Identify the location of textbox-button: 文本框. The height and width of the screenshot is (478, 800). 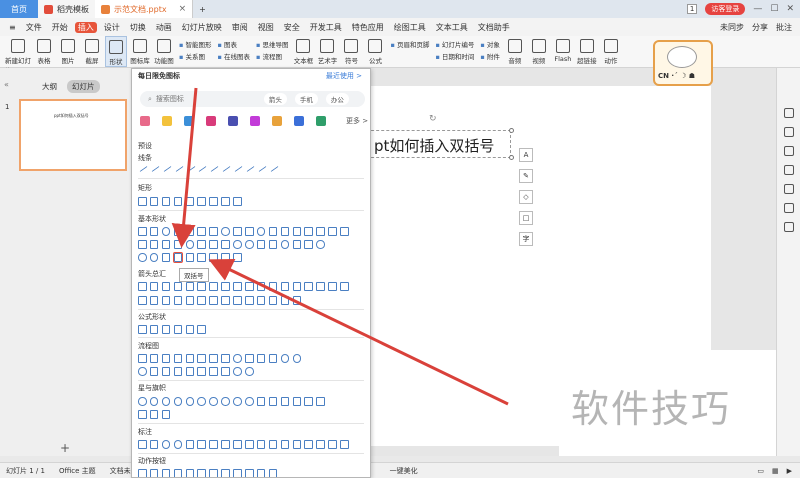
(303, 50).